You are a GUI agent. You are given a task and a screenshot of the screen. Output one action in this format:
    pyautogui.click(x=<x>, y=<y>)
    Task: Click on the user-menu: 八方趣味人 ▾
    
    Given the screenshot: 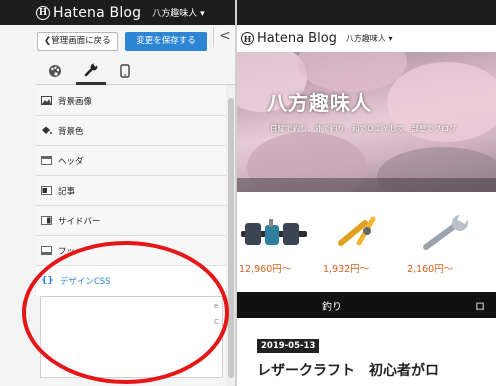 What is the action you would take?
    pyautogui.click(x=178, y=12)
    